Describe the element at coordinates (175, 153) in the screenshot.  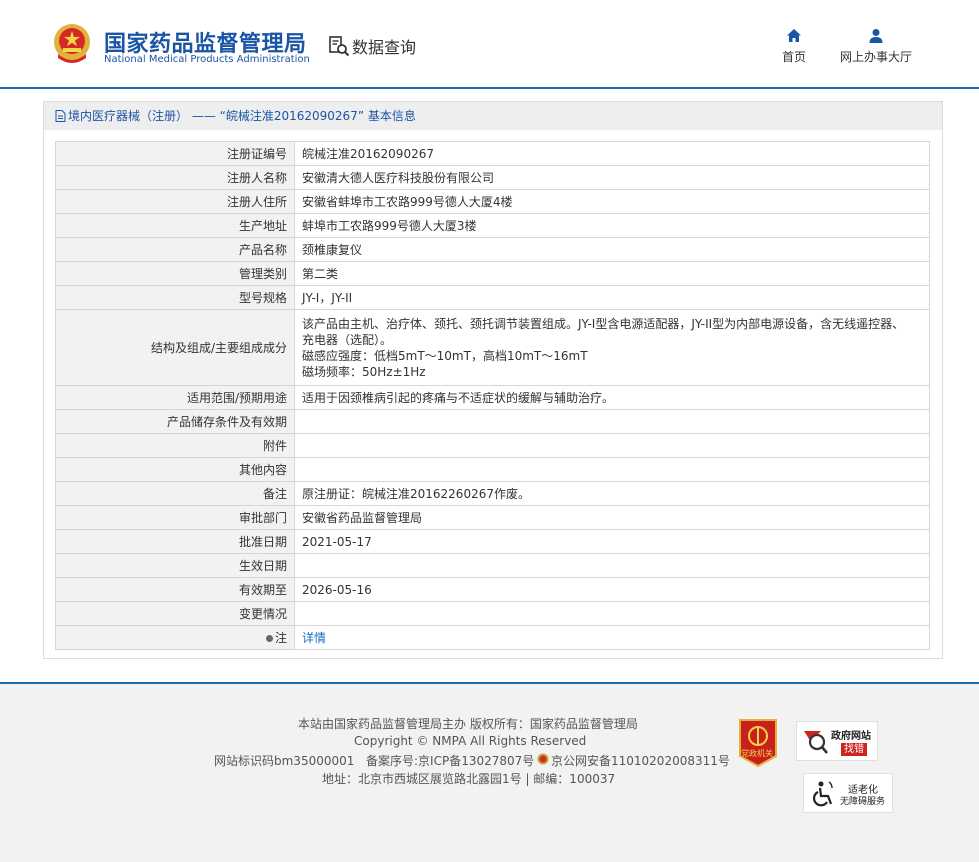
I see `field-label: 注册证编号` at that location.